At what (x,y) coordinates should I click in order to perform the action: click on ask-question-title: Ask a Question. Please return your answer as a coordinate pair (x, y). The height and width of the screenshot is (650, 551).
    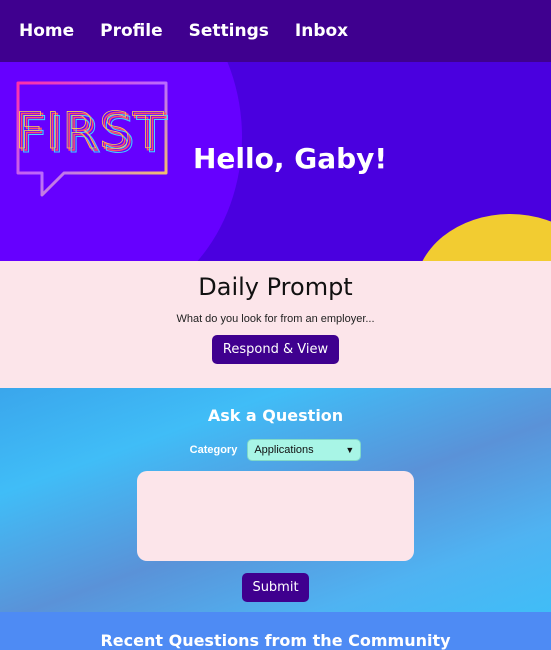
    Looking at the image, I should click on (275, 415).